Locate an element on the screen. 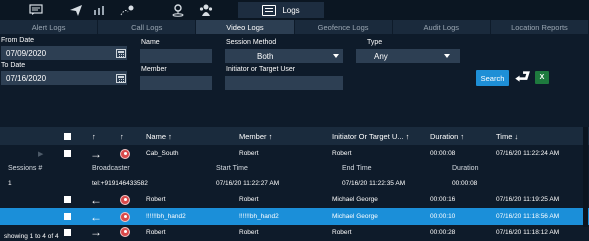 This screenshot has width=589, height=241. logs-module-label: Logs is located at coordinates (291, 10).